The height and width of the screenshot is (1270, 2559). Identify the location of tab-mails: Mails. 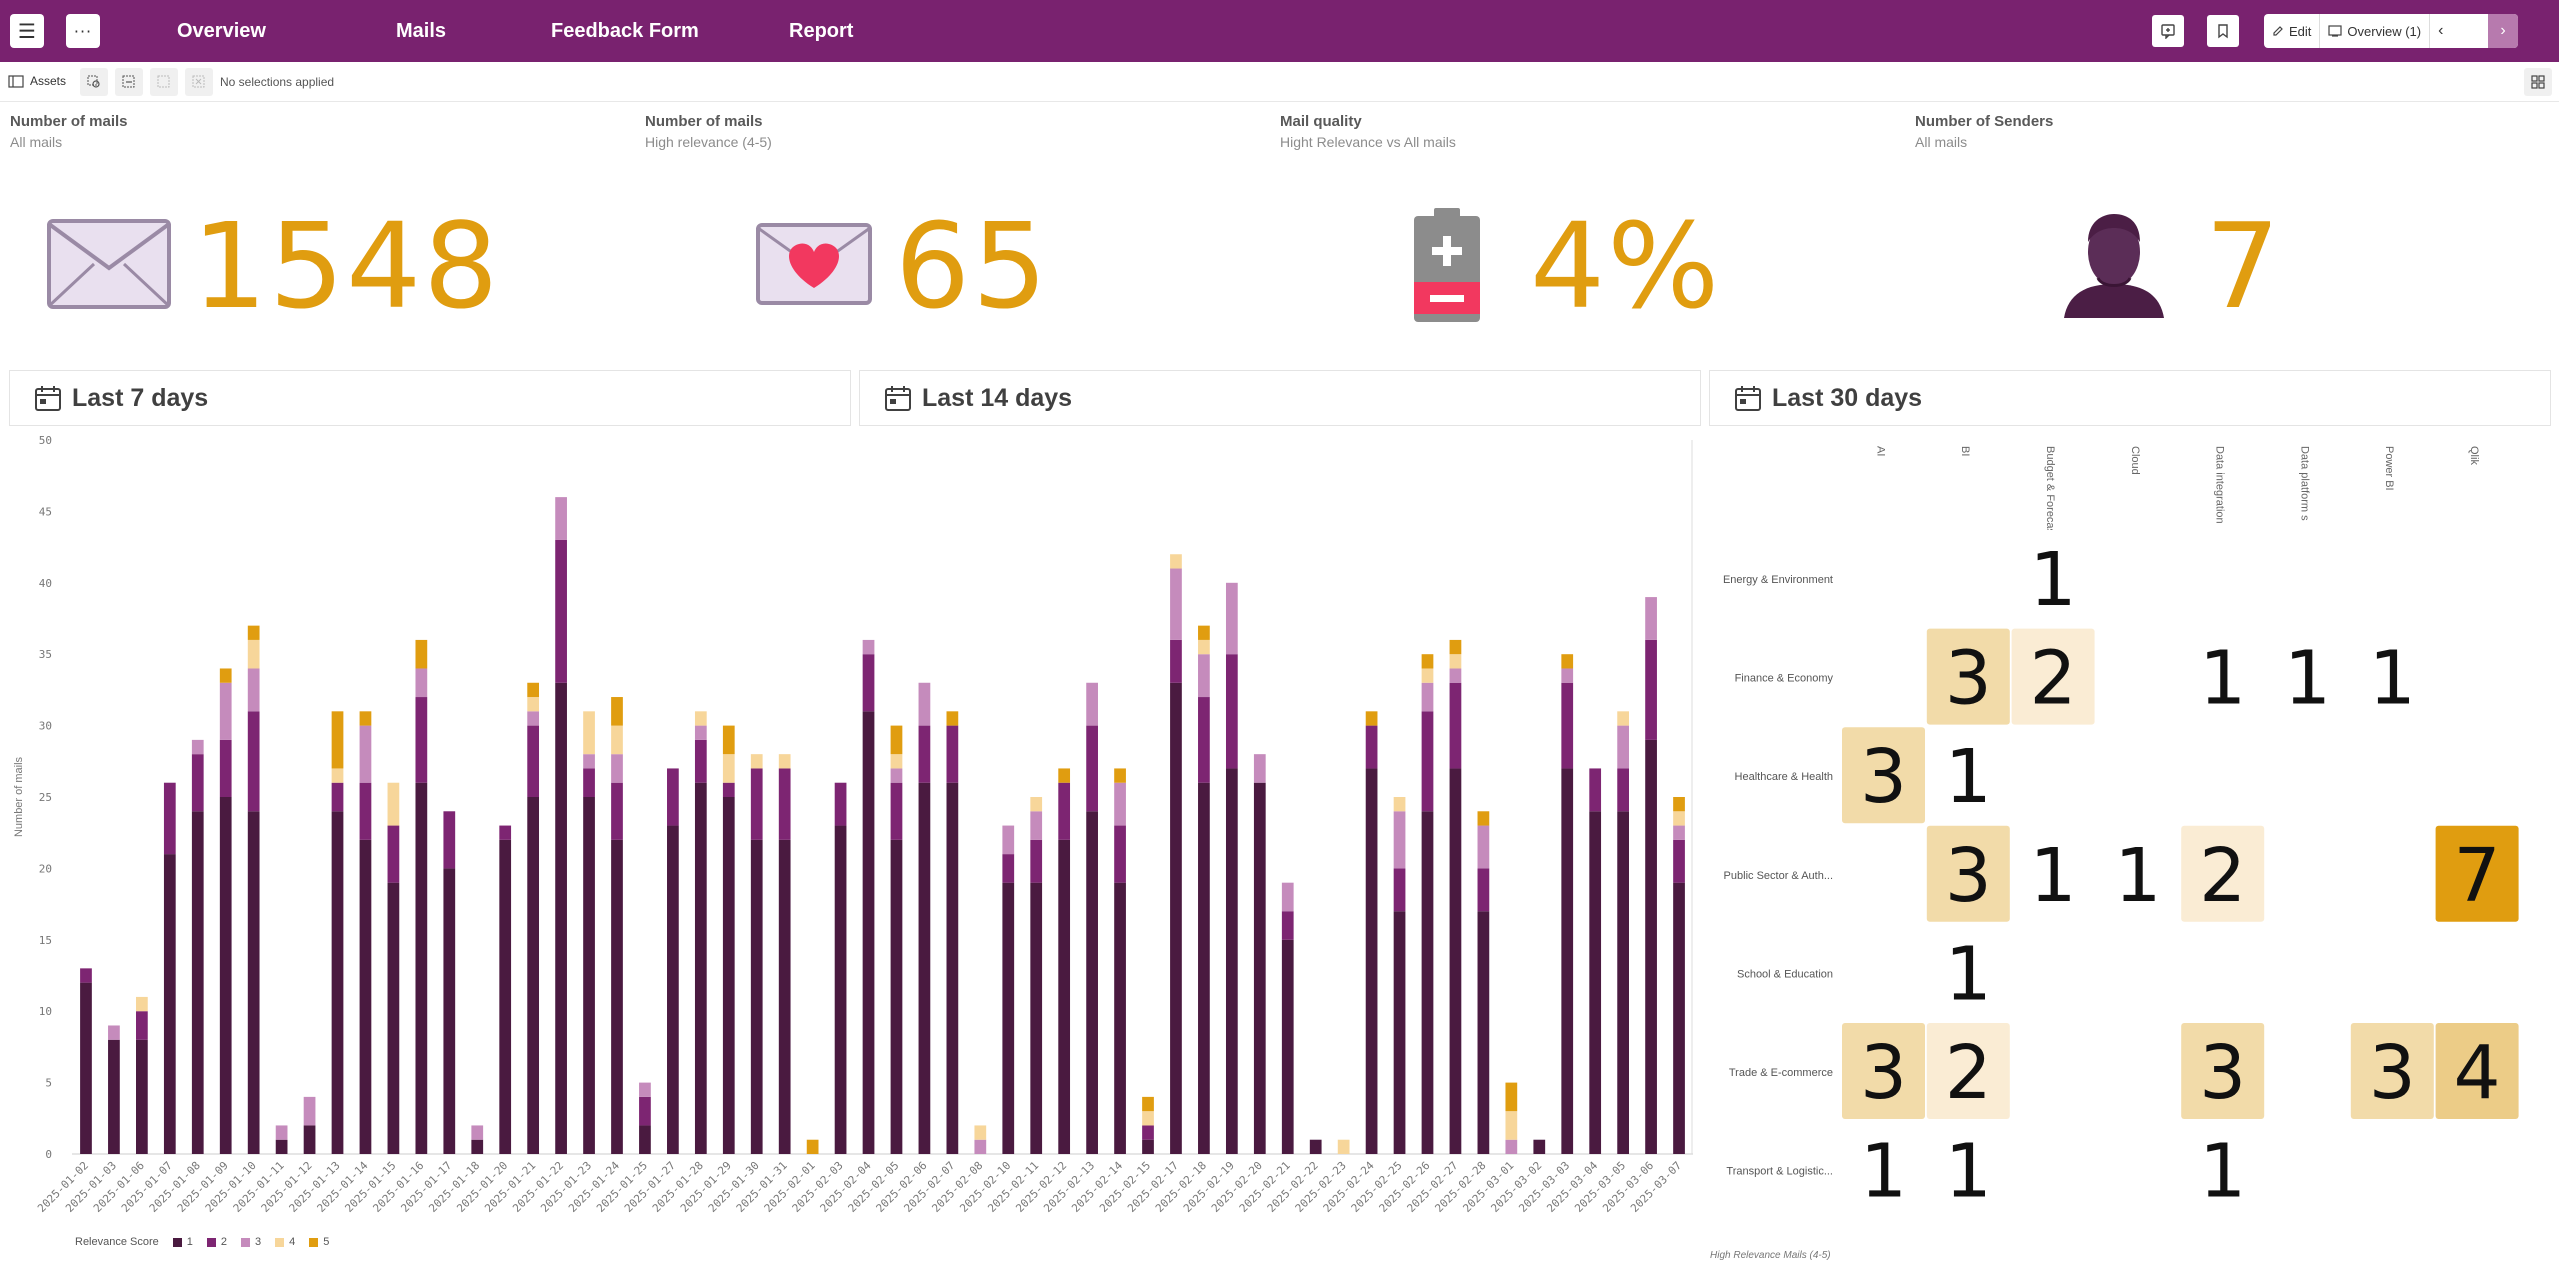
(421, 31).